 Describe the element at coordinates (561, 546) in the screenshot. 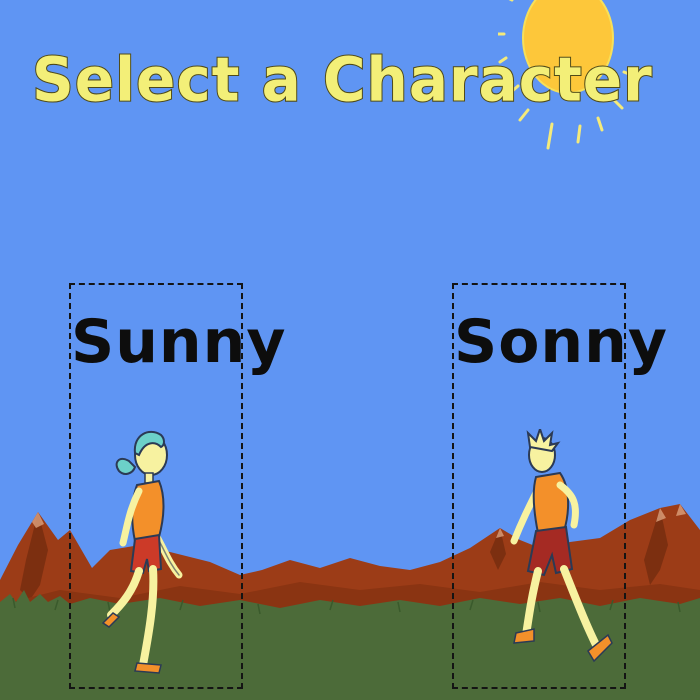

I see `sonny-figure` at that location.